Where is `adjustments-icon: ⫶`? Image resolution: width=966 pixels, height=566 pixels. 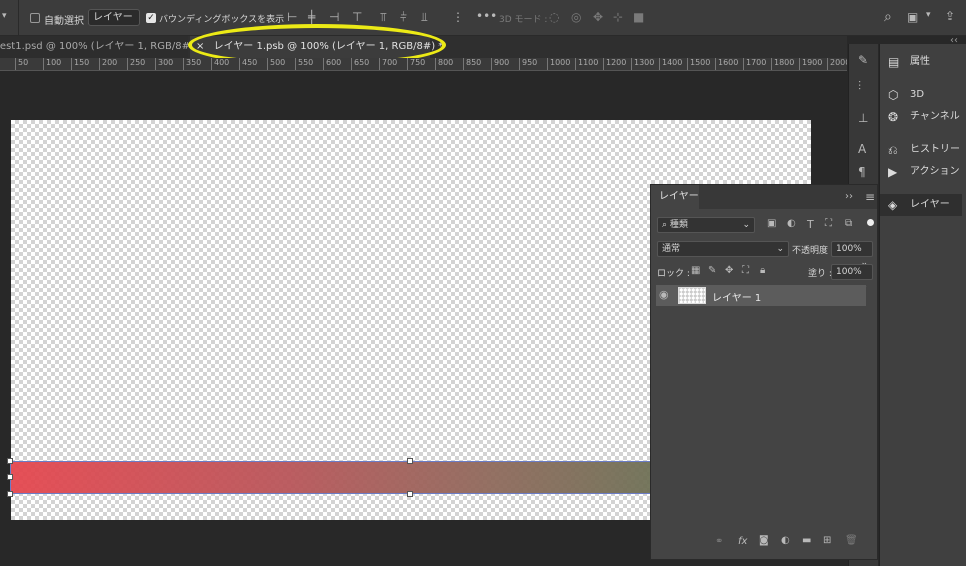
adjustments-icon: ⫶ is located at coordinates (859, 86).